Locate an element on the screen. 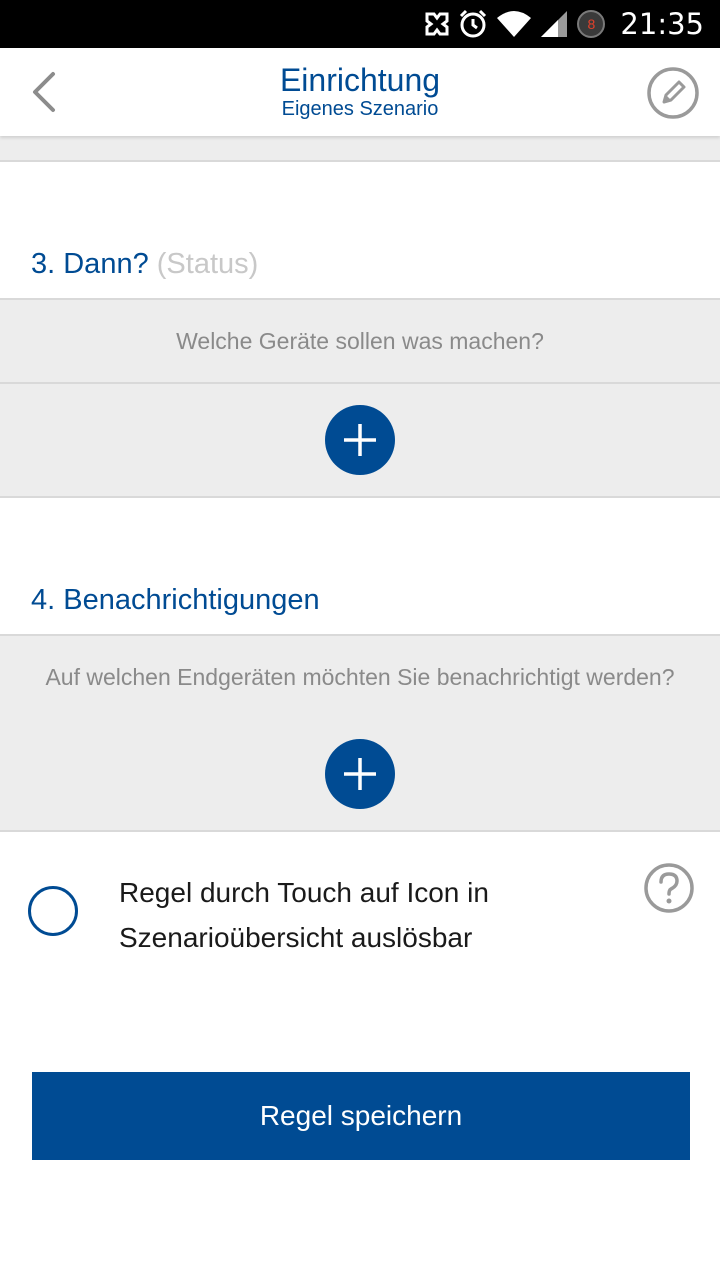  add-device-action-button is located at coordinates (360, 440).